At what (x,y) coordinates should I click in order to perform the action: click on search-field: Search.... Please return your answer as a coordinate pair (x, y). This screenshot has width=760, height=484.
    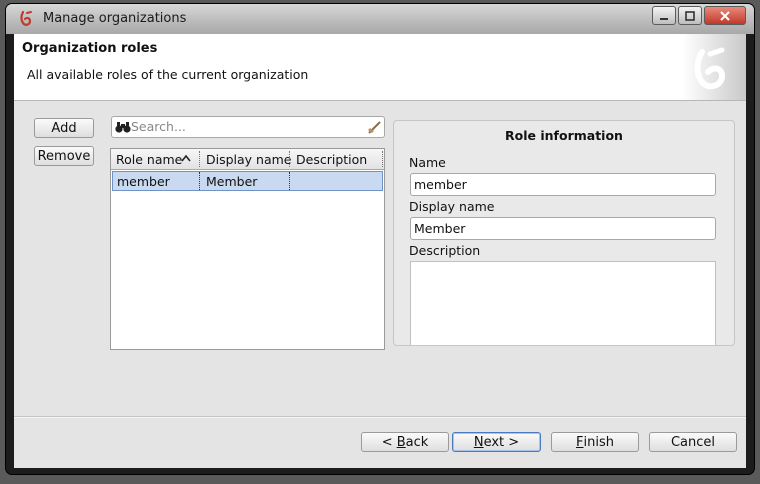
    Looking at the image, I should click on (248, 127).